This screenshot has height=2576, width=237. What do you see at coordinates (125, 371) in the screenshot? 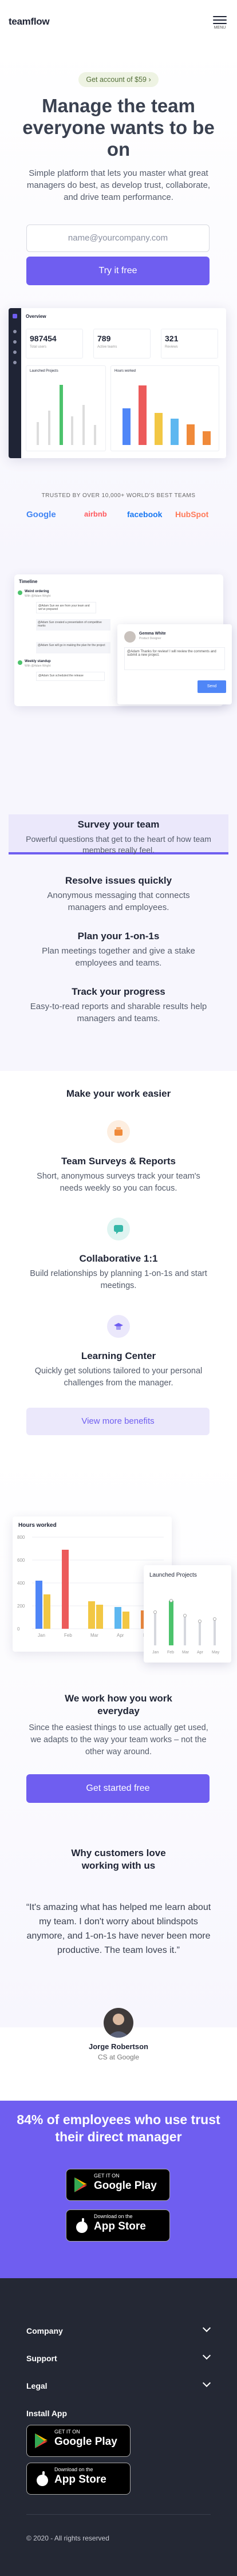
I see `panel-title: Hours worked` at bounding box center [125, 371].